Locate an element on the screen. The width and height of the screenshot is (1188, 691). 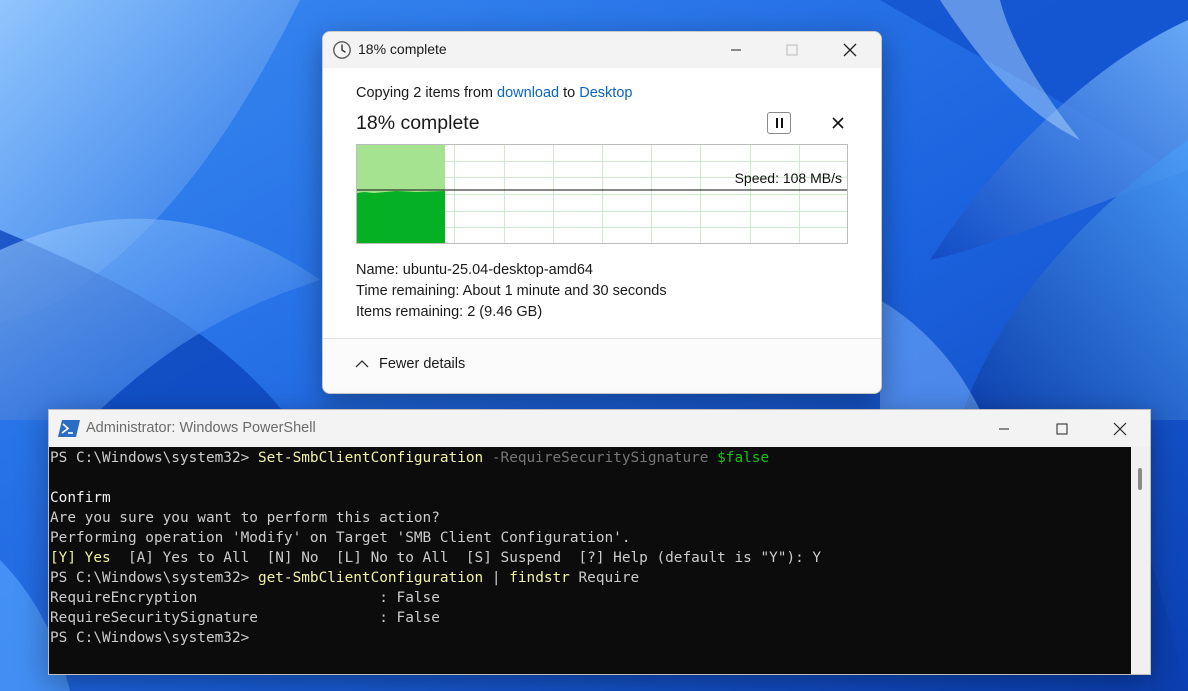
clock-icon is located at coordinates (342, 50).